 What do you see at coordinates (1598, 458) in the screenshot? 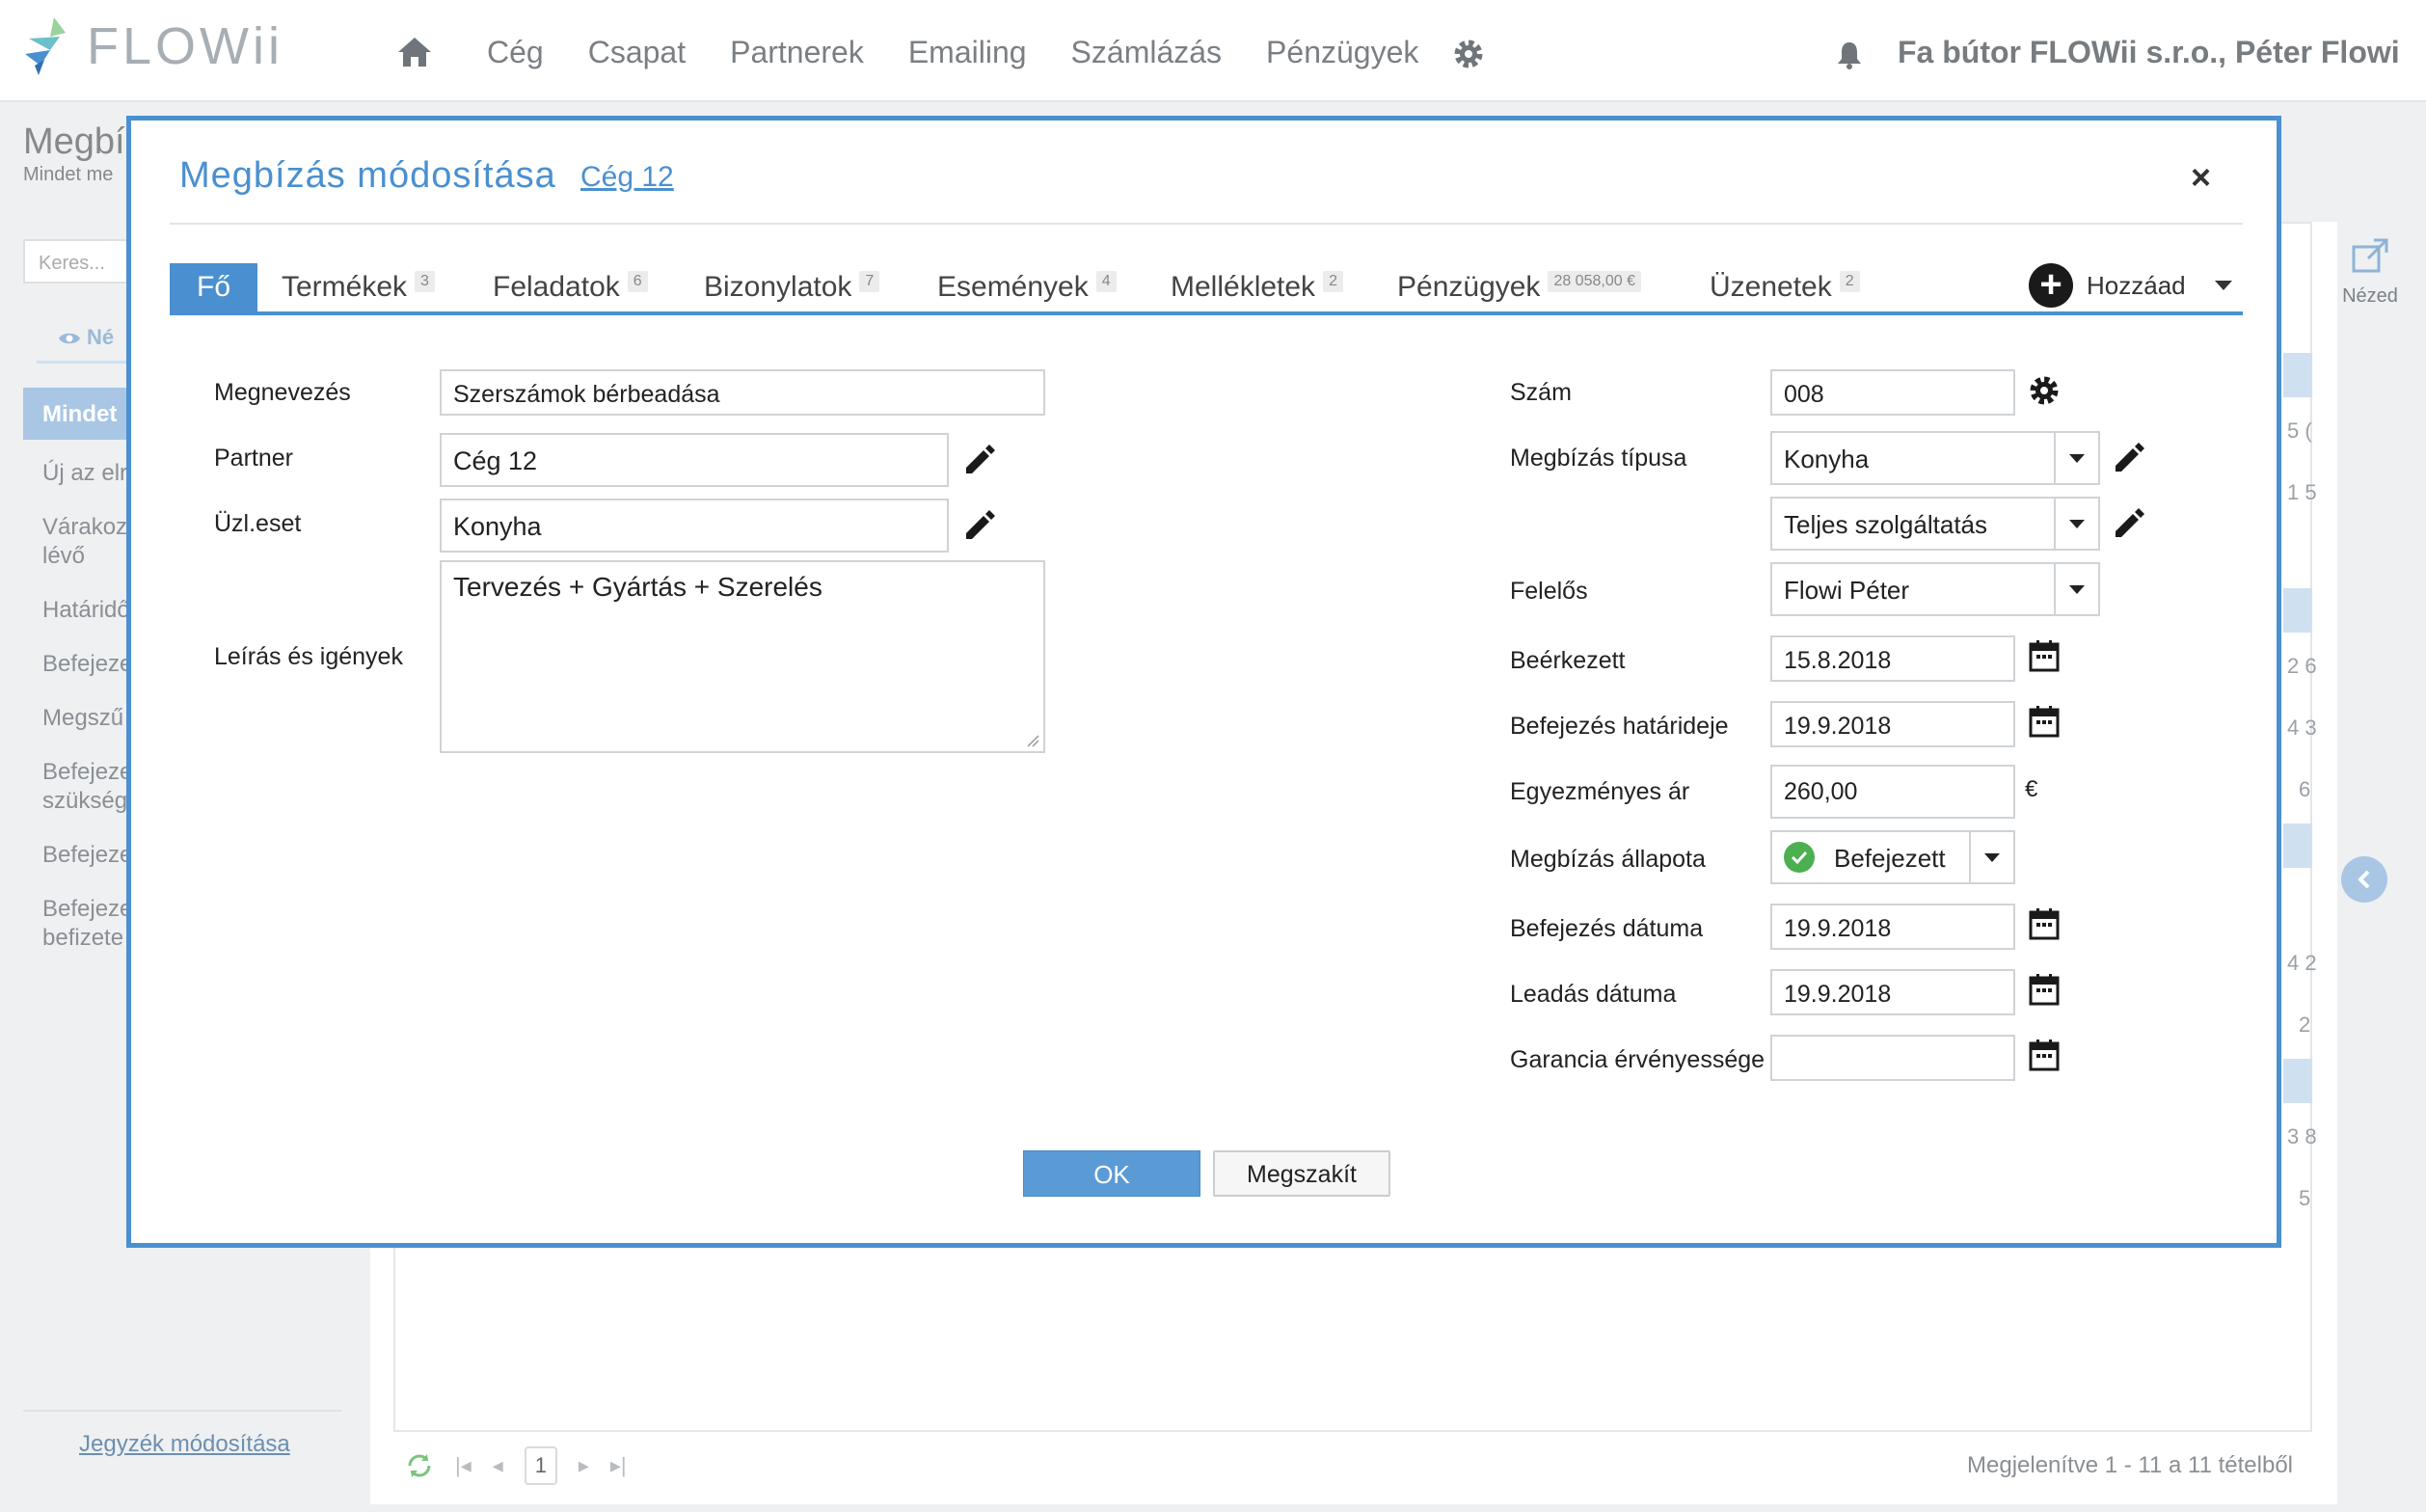
I see `order-type-label: Megbízás típusa` at bounding box center [1598, 458].